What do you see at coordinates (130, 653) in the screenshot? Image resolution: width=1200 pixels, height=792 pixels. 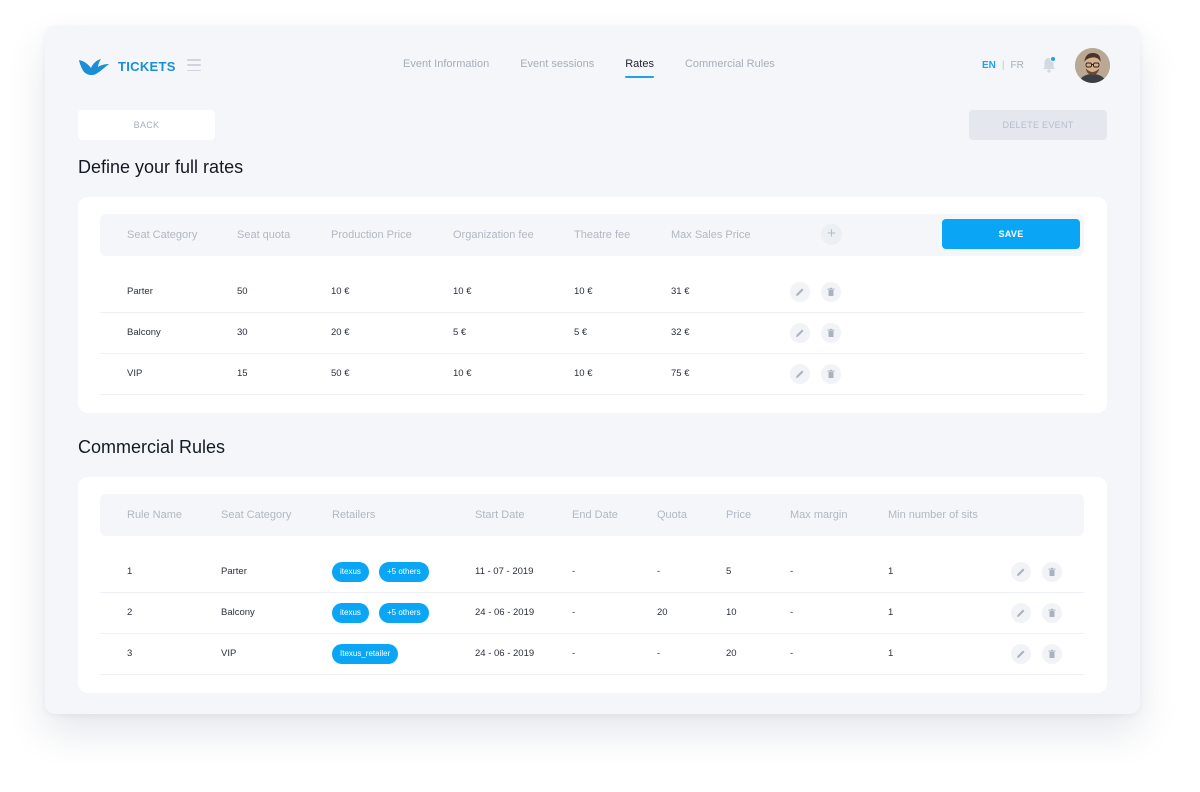 I see `cell-rule-name: 3` at bounding box center [130, 653].